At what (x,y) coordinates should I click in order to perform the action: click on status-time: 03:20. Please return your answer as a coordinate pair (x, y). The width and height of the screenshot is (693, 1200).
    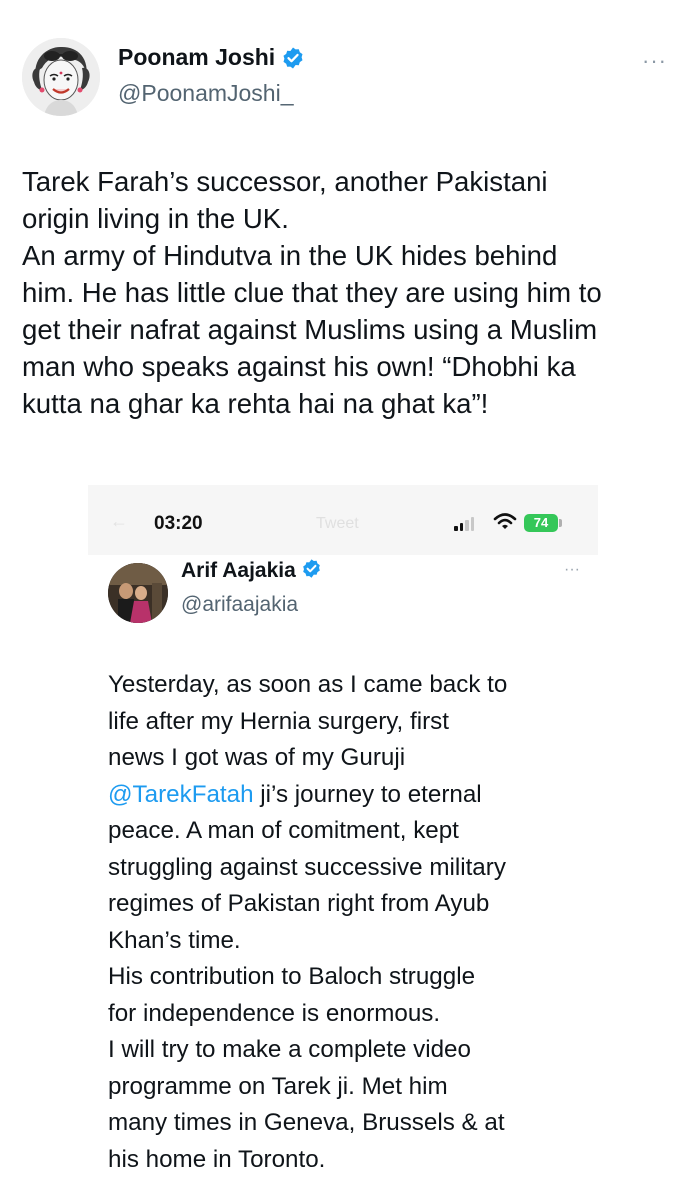
    Looking at the image, I should click on (178, 523).